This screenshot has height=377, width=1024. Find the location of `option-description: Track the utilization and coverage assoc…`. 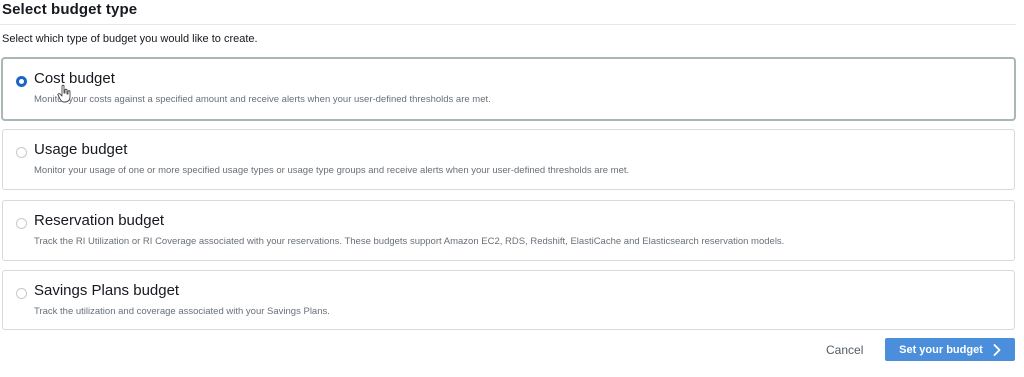

option-description: Track the utilization and coverage assoc… is located at coordinates (182, 311).